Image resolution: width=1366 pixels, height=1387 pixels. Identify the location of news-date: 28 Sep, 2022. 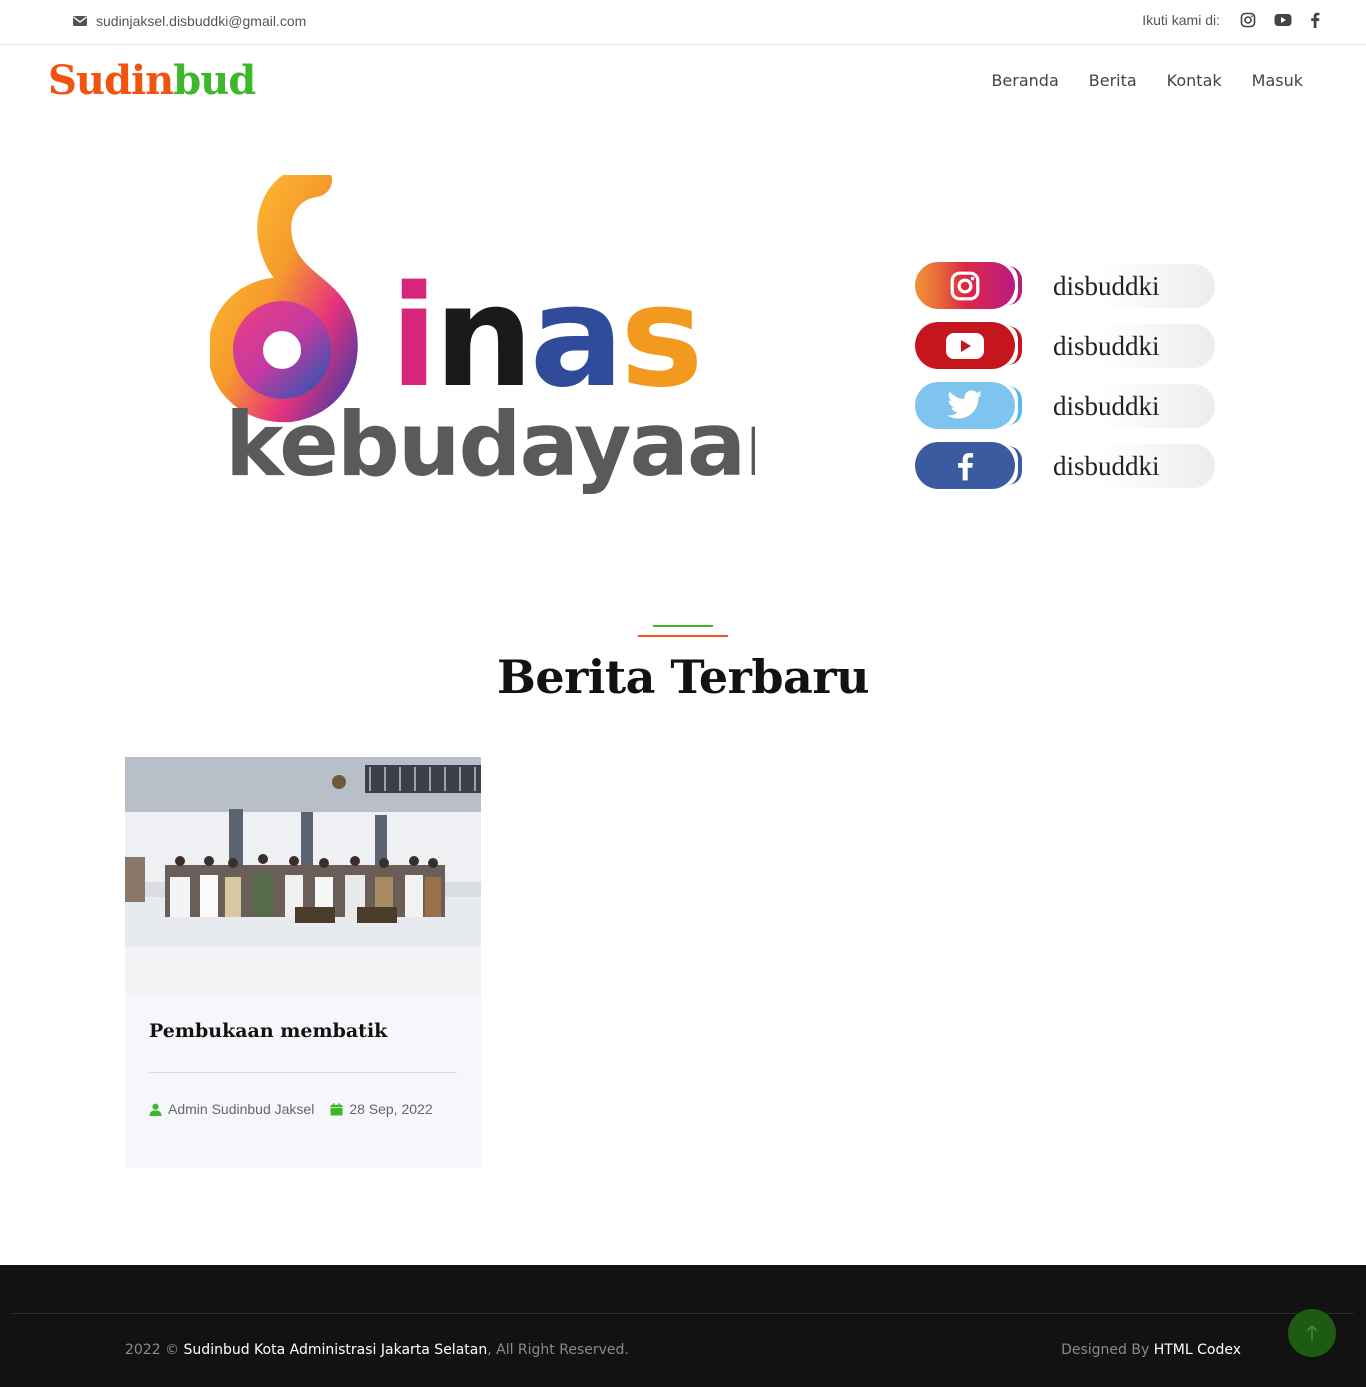
(381, 1109).